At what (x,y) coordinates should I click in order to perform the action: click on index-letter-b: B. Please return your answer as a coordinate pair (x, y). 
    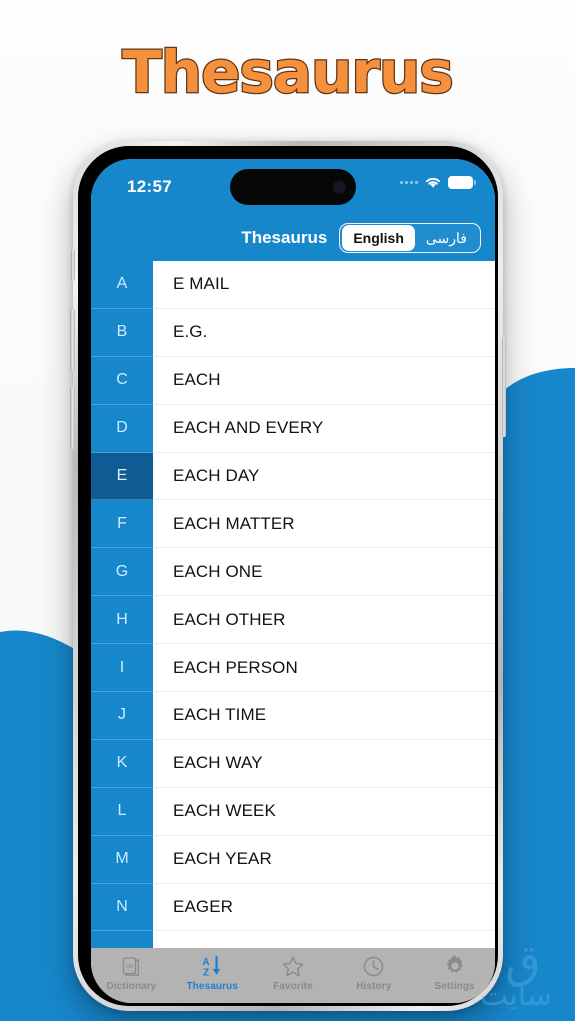
    Looking at the image, I should click on (122, 332).